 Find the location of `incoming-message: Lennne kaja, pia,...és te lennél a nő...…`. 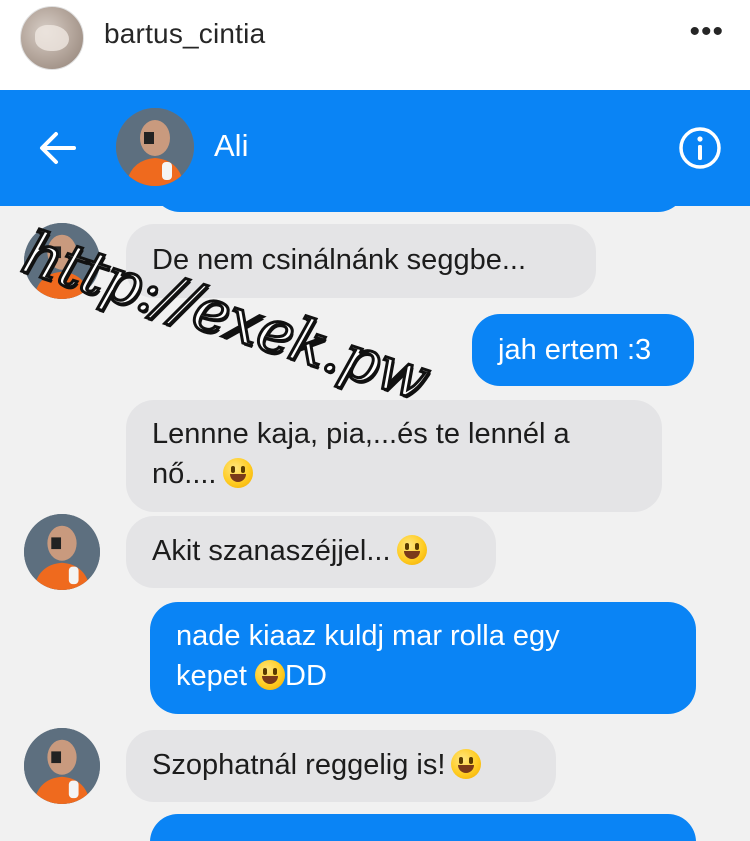

incoming-message: Lennne kaja, pia,...és te lennél a nő...… is located at coordinates (394, 456).